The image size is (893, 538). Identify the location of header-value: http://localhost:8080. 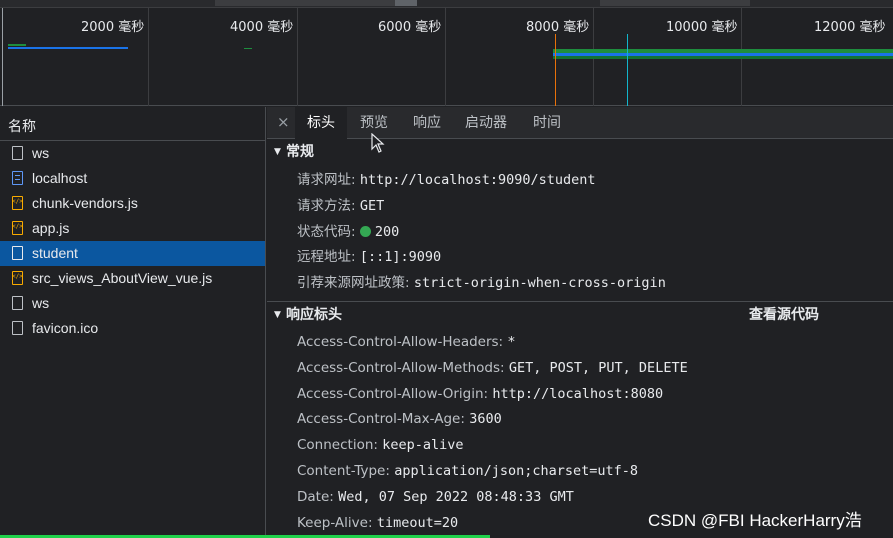
(578, 393).